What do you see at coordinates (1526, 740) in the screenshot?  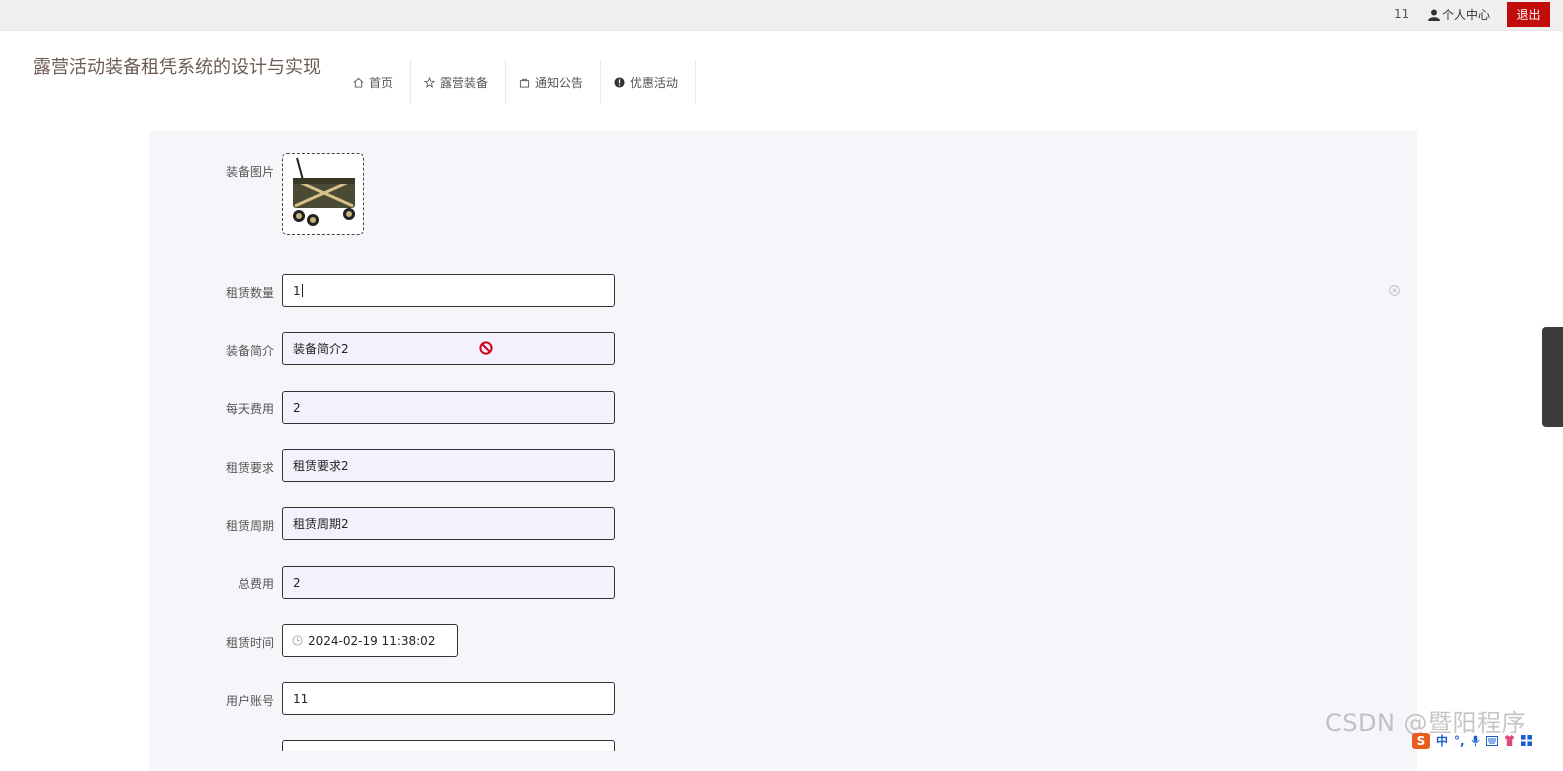 I see `grid-menu-icon` at bounding box center [1526, 740].